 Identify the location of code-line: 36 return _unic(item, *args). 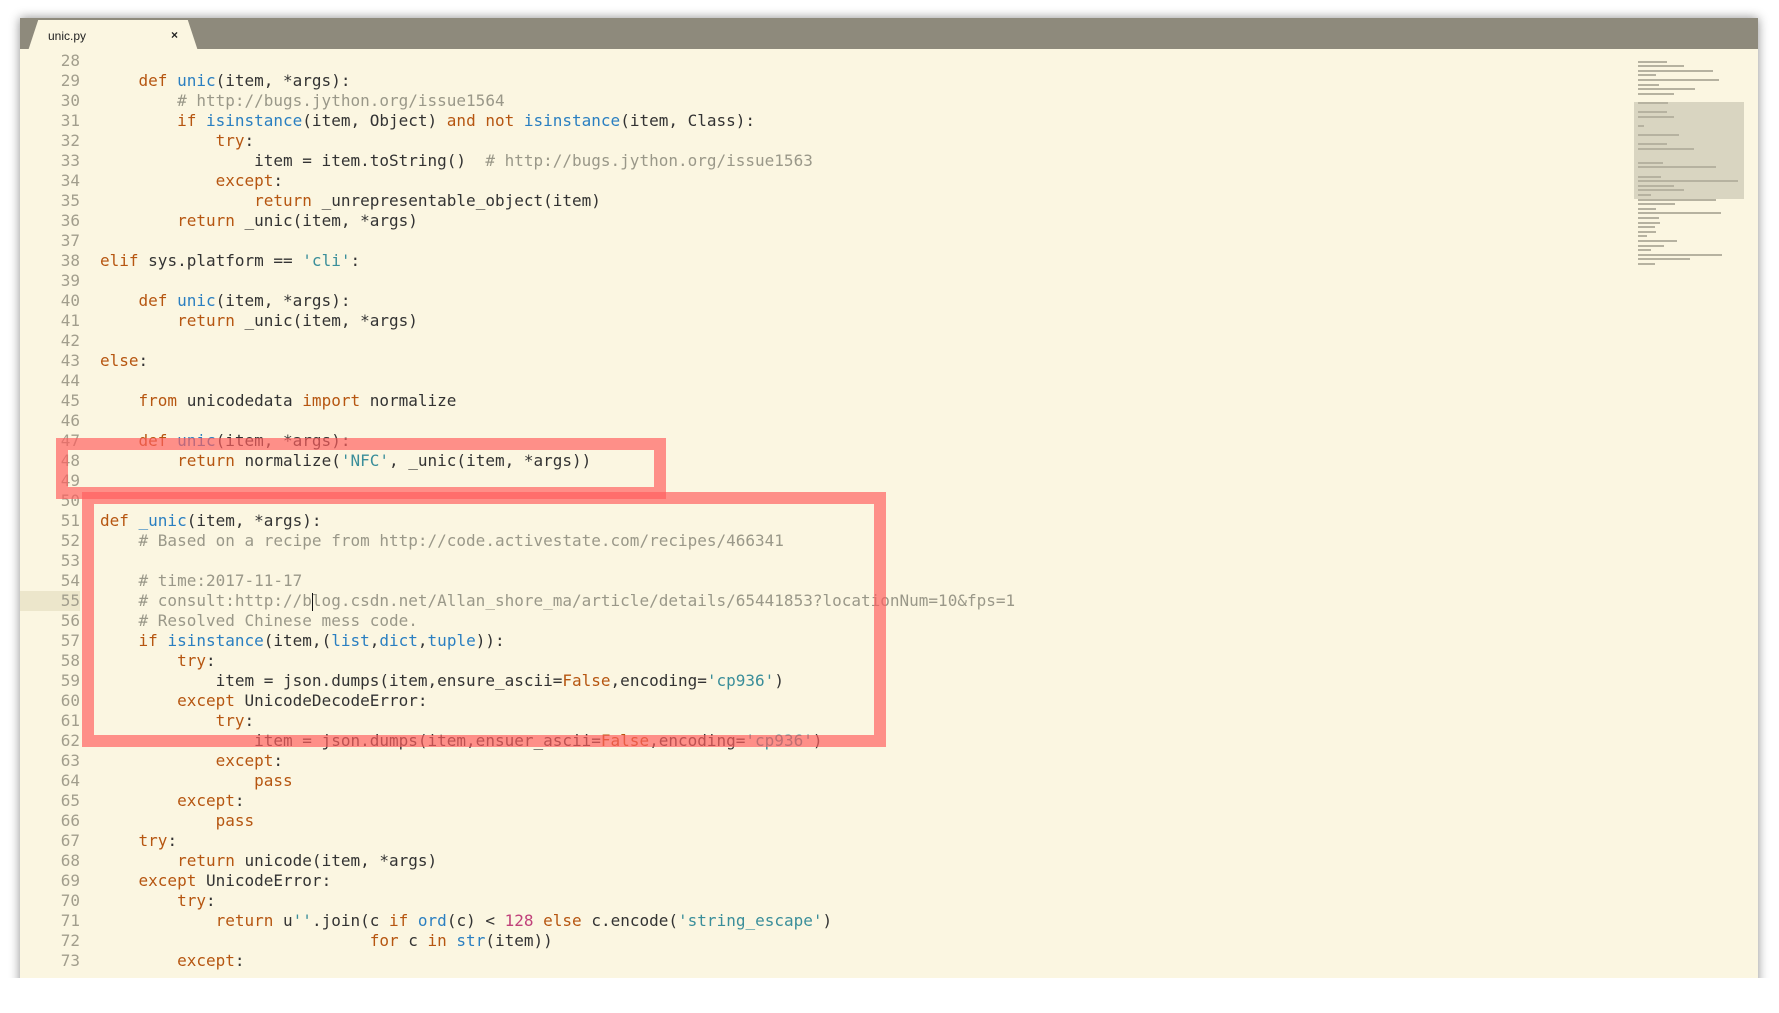
(889, 221).